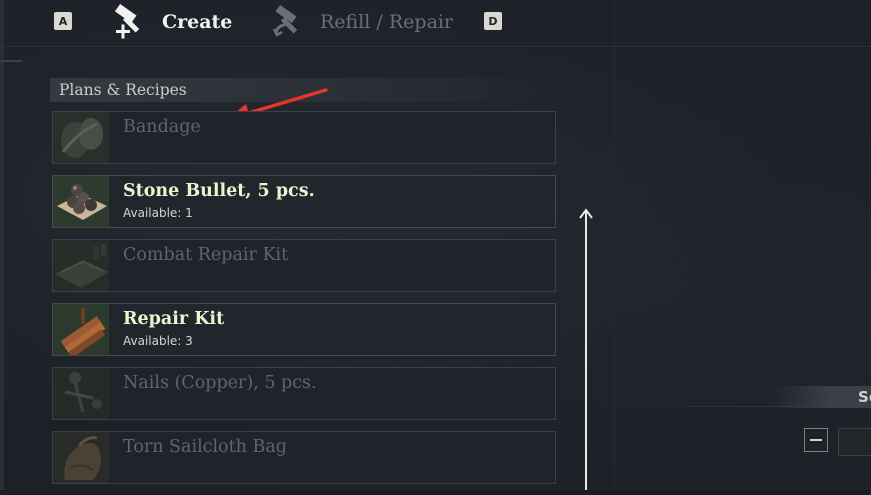 Image resolution: width=871 pixels, height=495 pixels. I want to click on tab-create: Create, so click(173, 22).